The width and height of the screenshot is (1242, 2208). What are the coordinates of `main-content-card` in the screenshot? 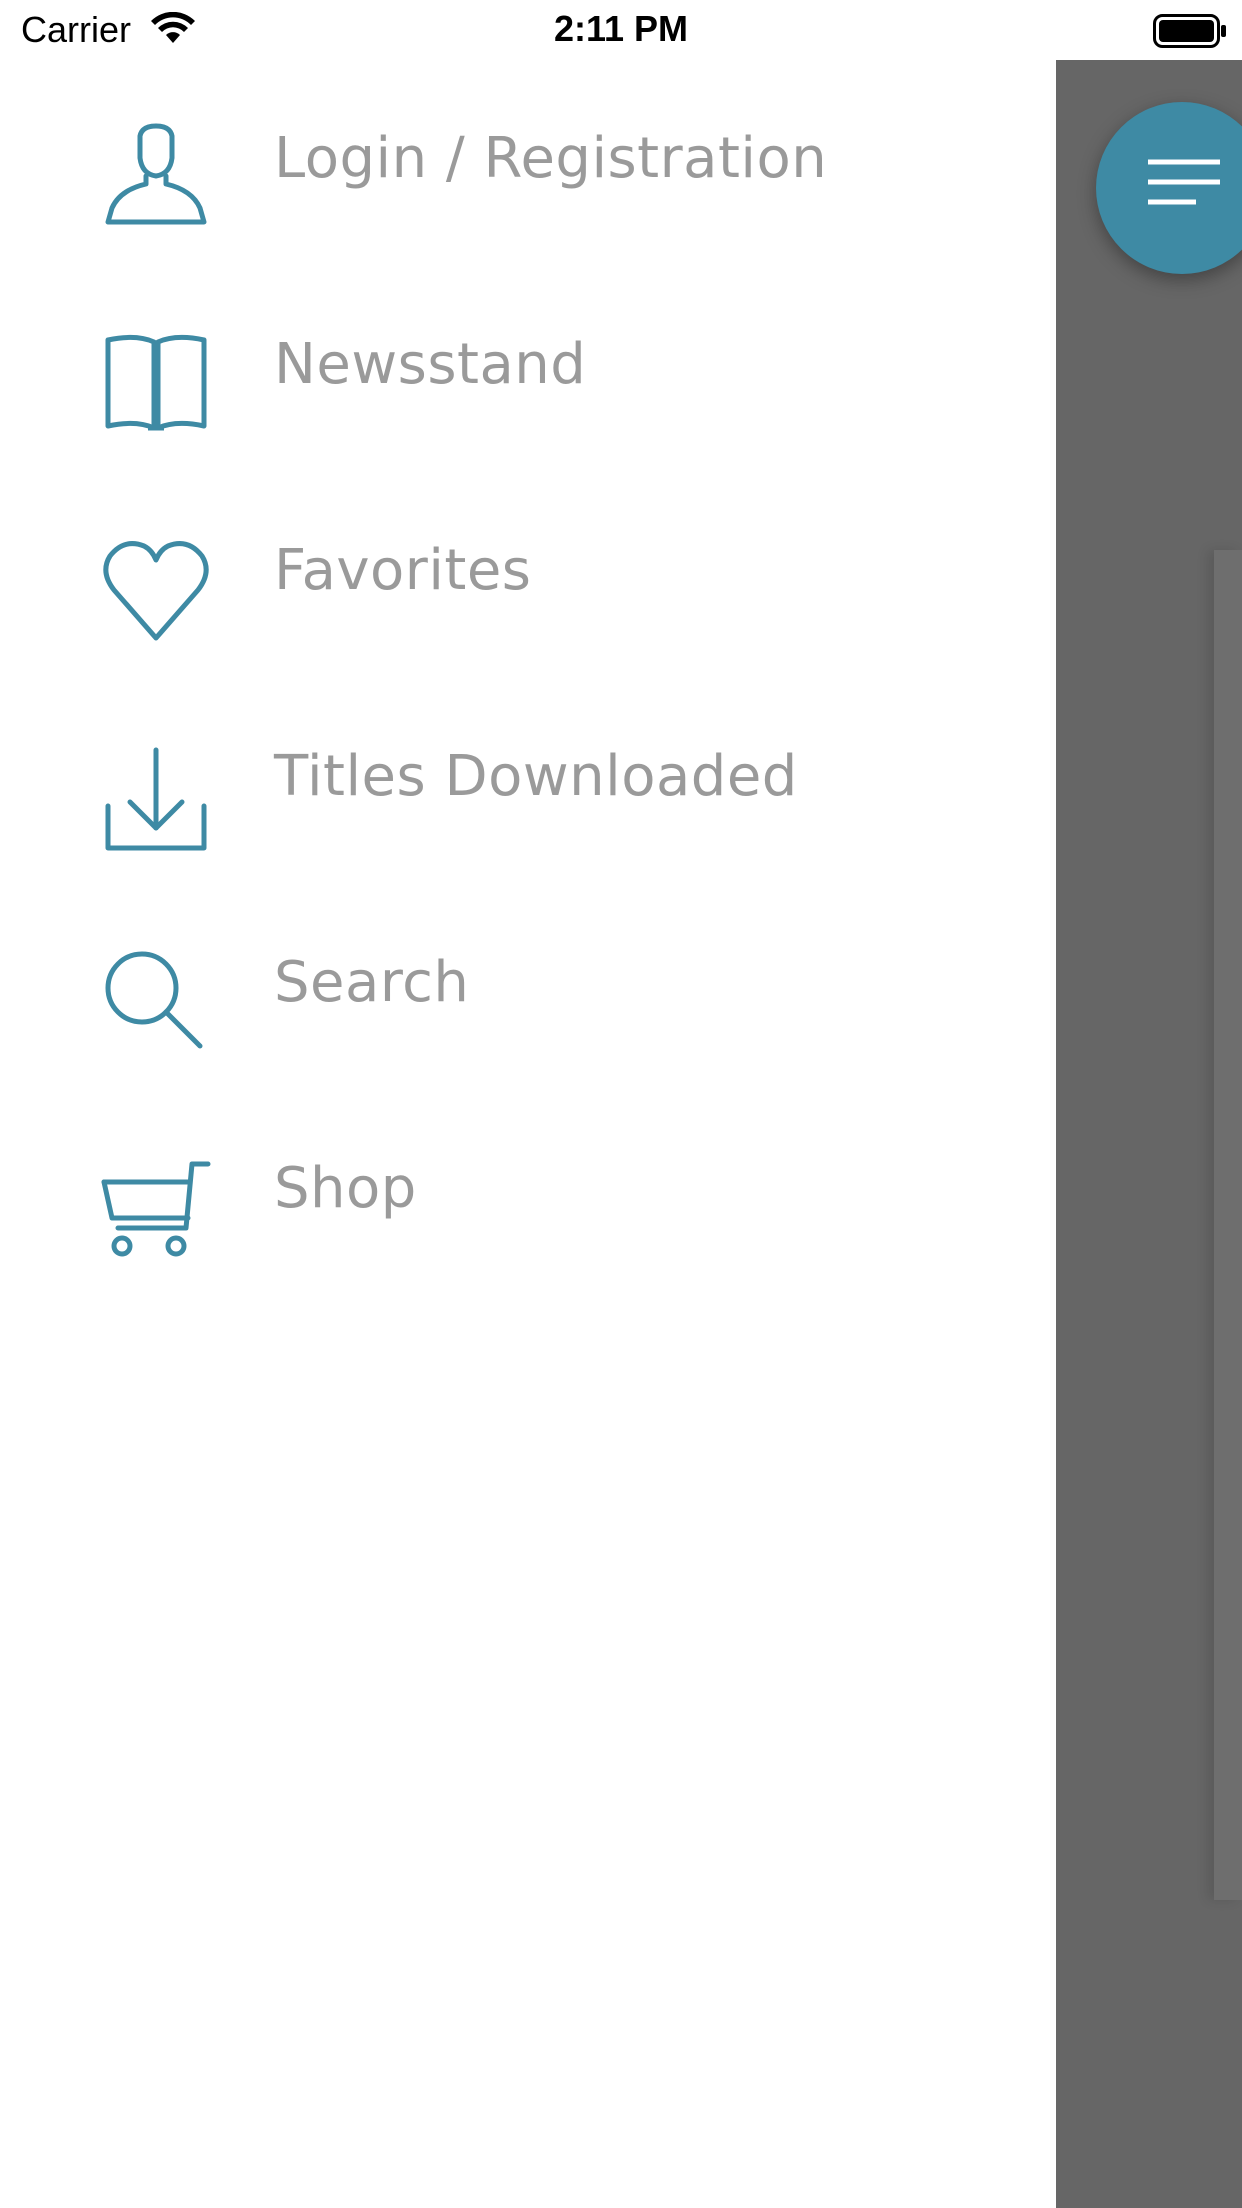 It's located at (1228, 1225).